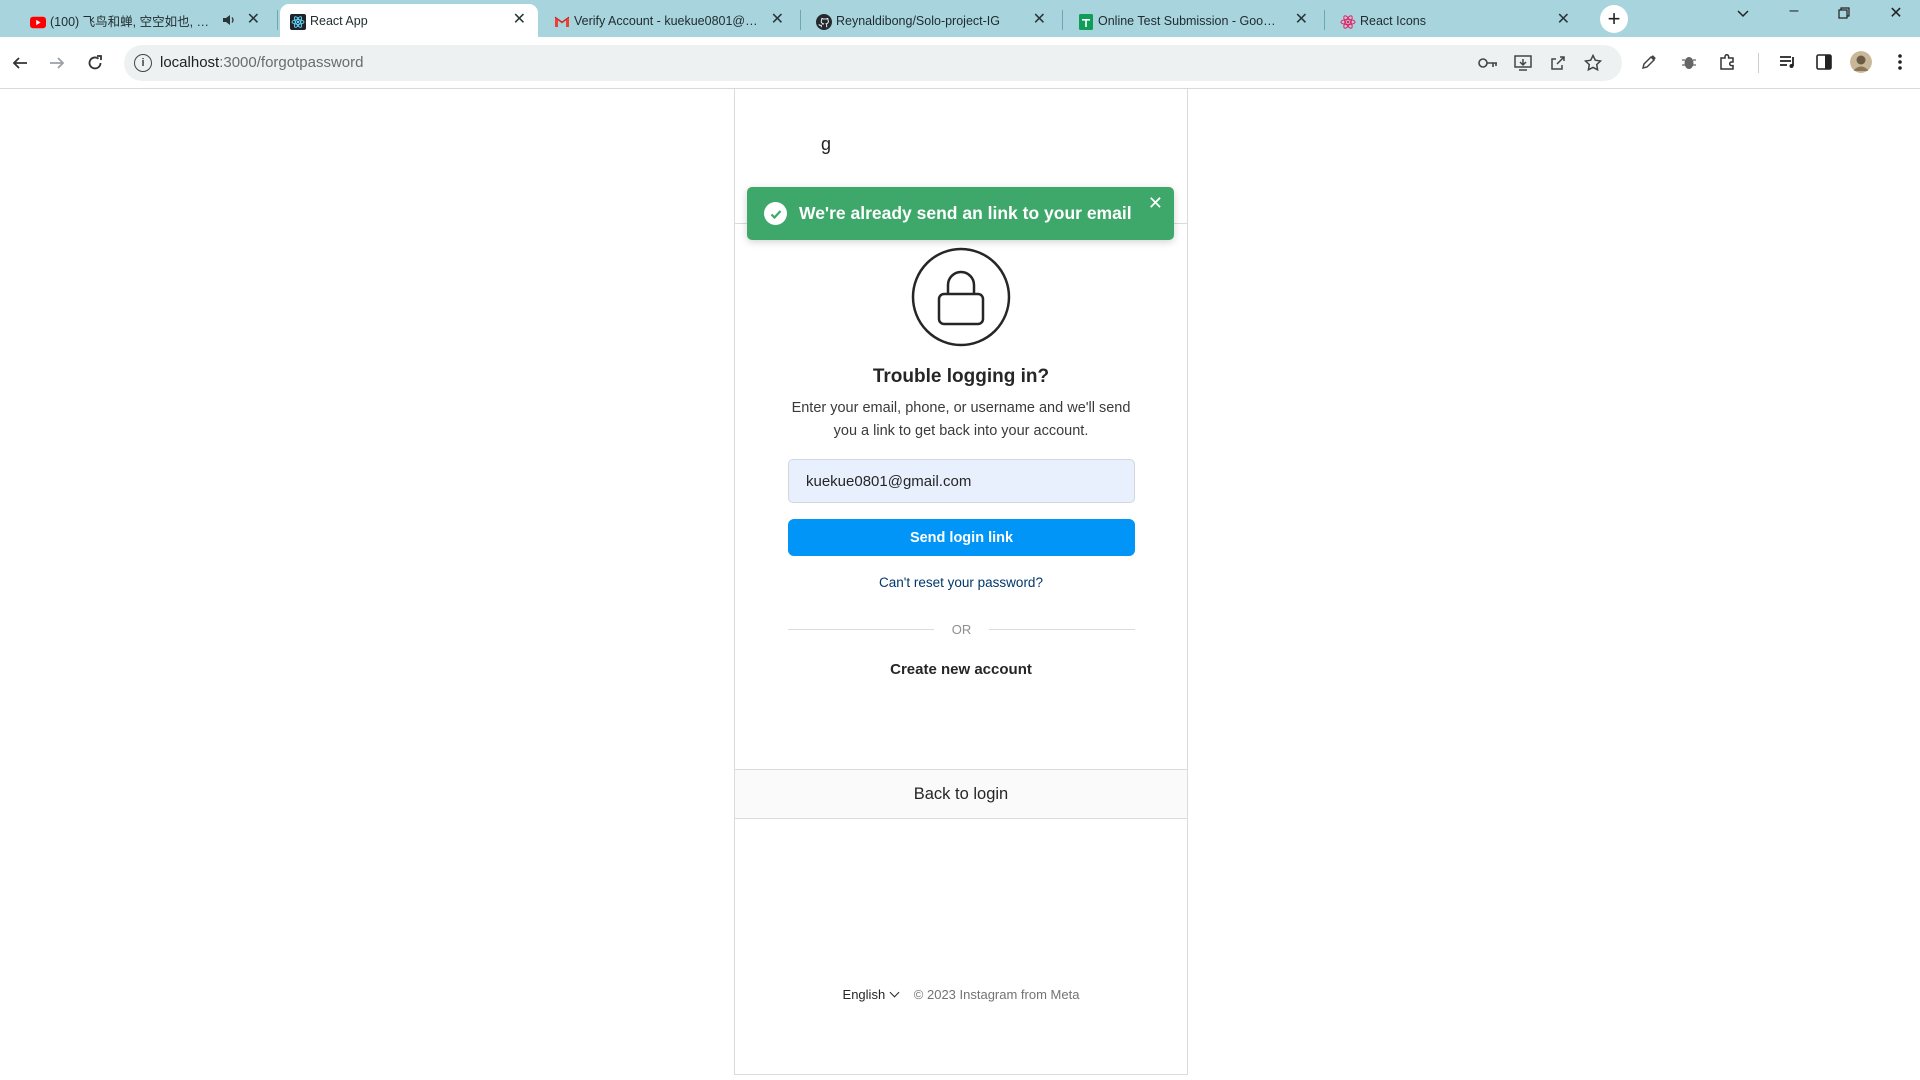 Image resolution: width=1920 pixels, height=1080 pixels. I want to click on new-tab-button: +, so click(1614, 19).